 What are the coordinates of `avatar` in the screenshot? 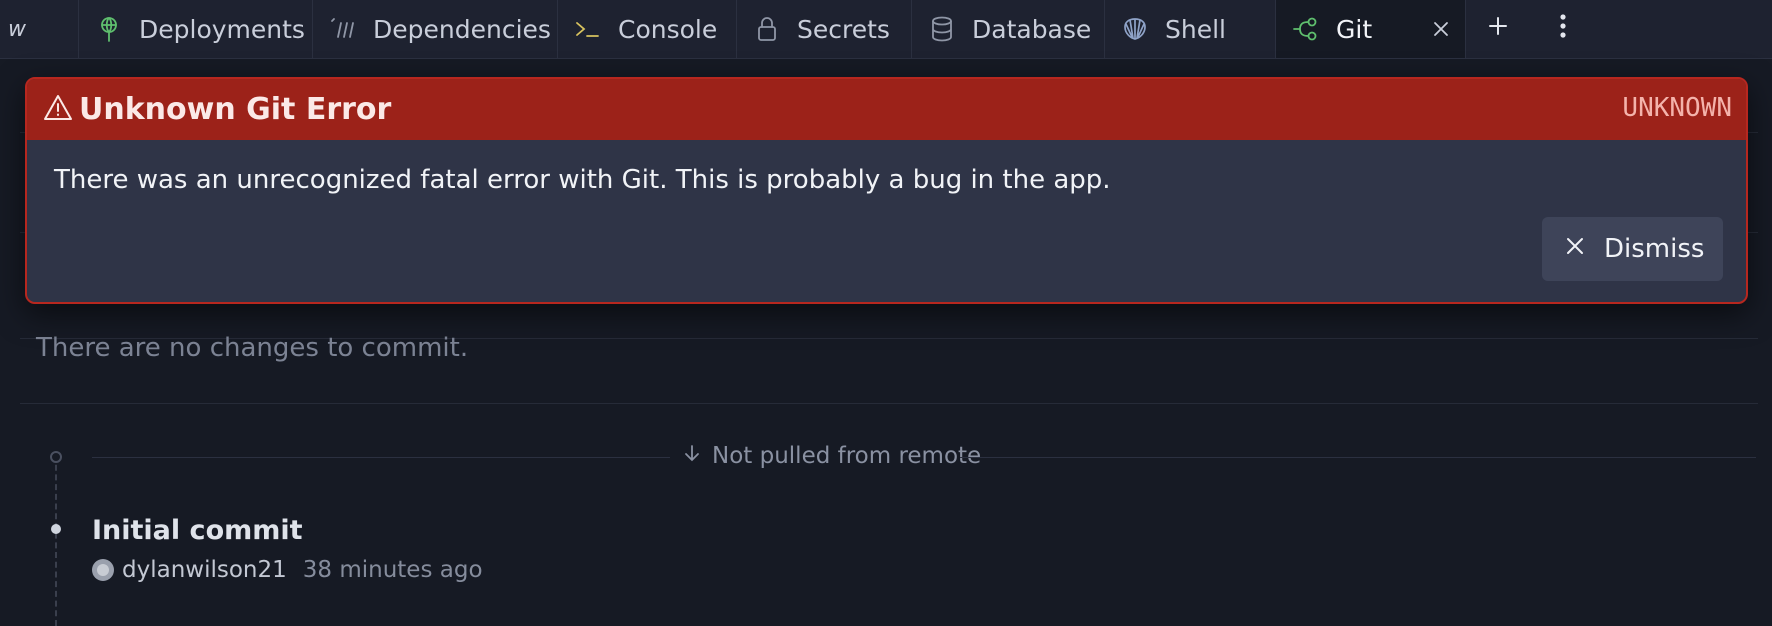 It's located at (103, 570).